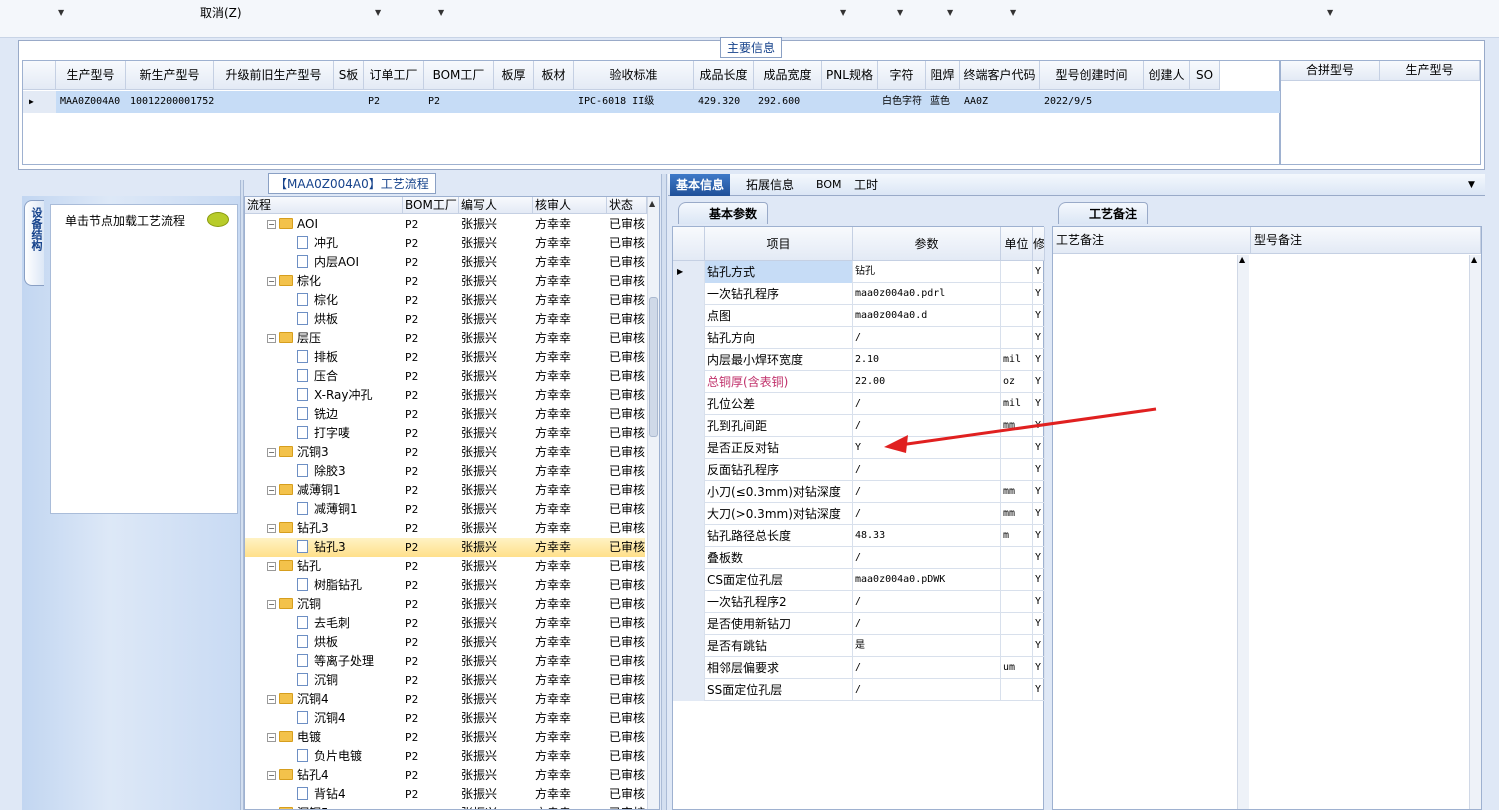  What do you see at coordinates (459, 75) in the screenshot?
I see `main-col-header: BOM工厂` at bounding box center [459, 75].